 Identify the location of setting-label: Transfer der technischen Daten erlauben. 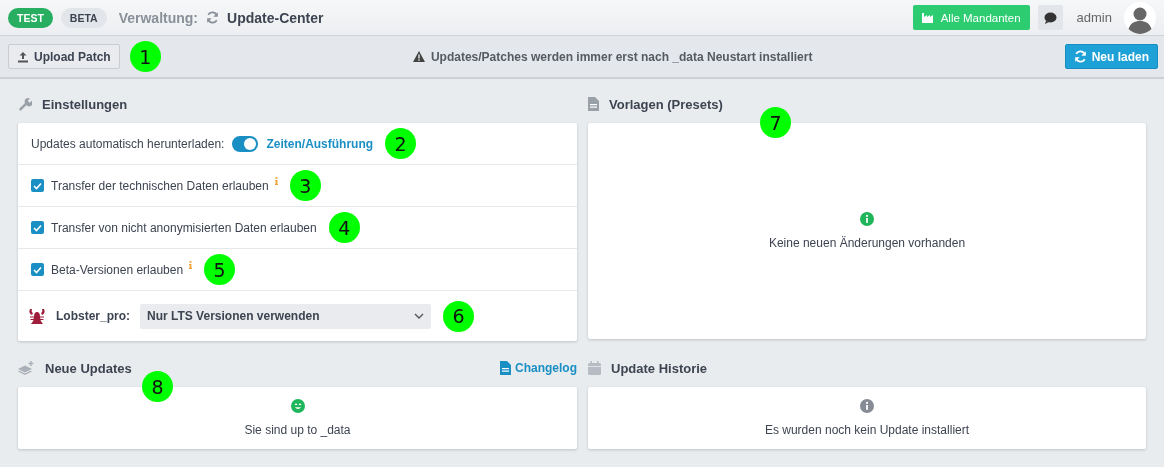
(160, 185).